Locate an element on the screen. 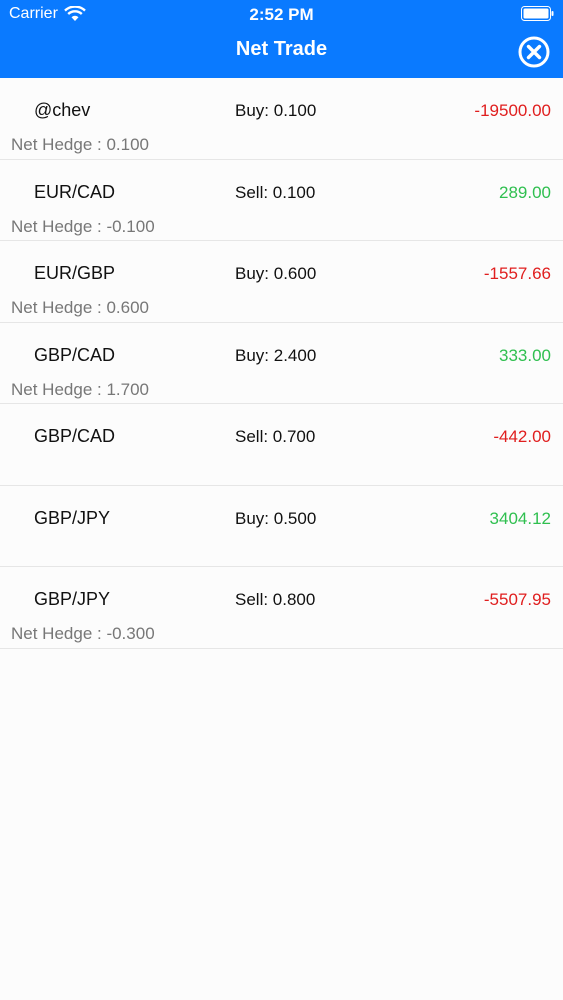 This screenshot has height=1000, width=563. status-bar: Carrier 2:52 PM is located at coordinates (281, 15).